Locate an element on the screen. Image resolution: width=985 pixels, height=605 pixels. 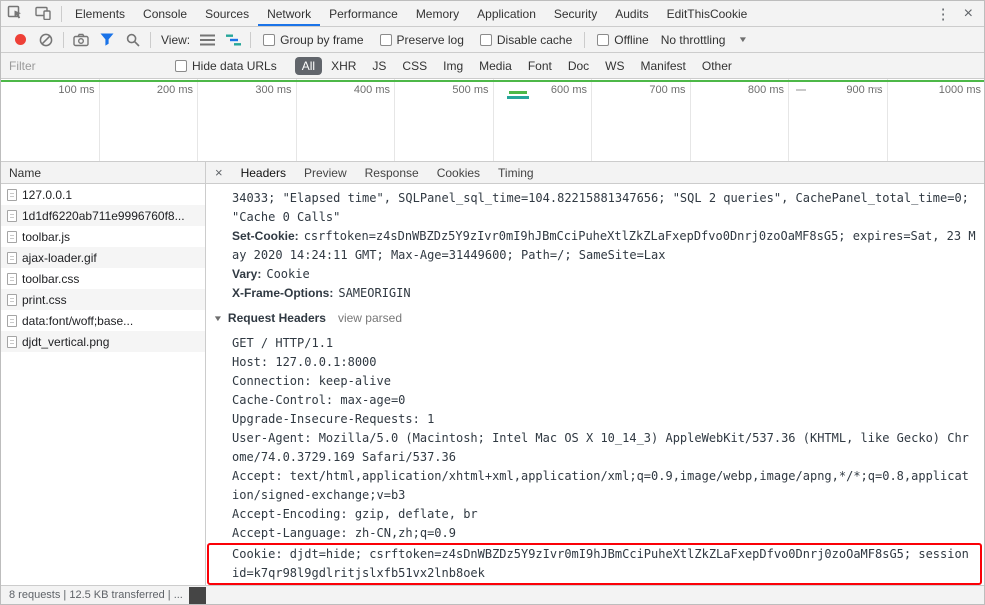
group-by-frame-checkbox: Group by frame is located at coordinates (313, 40).